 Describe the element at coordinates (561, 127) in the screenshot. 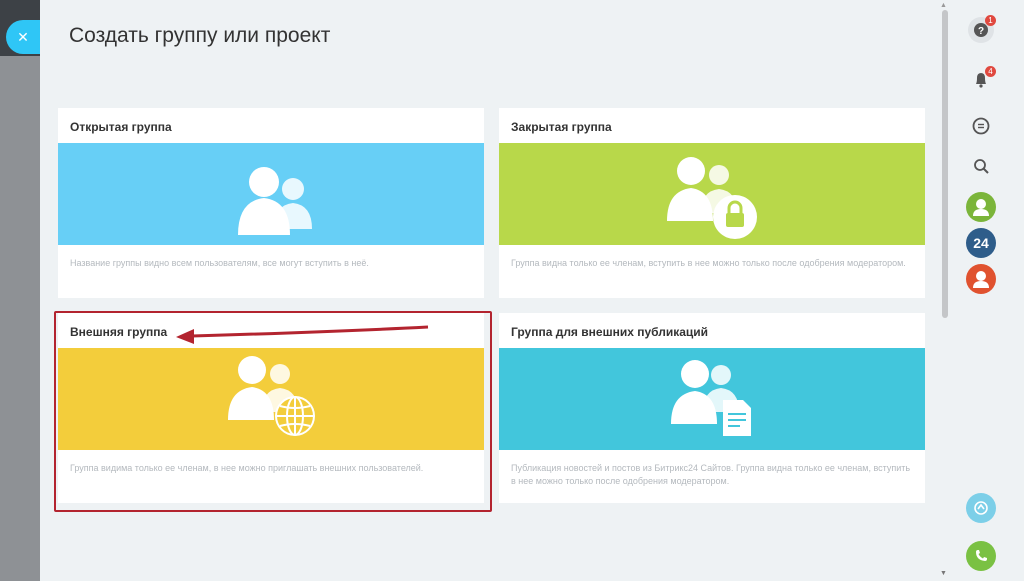

I see `card-title: Закрытая группа` at that location.